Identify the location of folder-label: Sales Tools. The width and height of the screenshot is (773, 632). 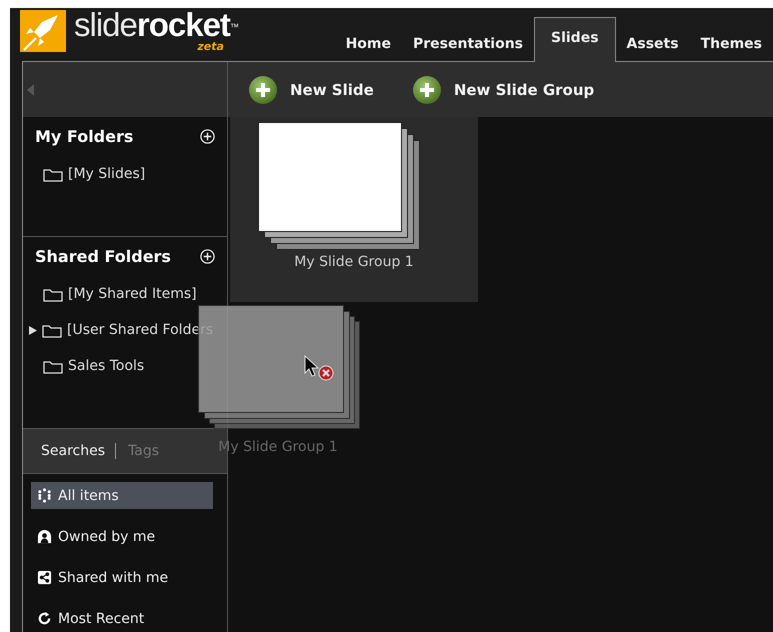
(106, 366).